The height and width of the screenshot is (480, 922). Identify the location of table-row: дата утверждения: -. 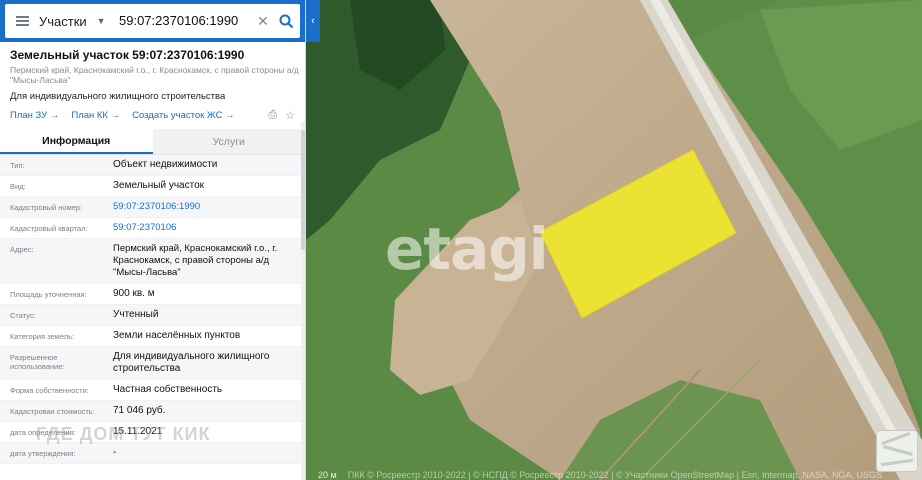
(152, 453).